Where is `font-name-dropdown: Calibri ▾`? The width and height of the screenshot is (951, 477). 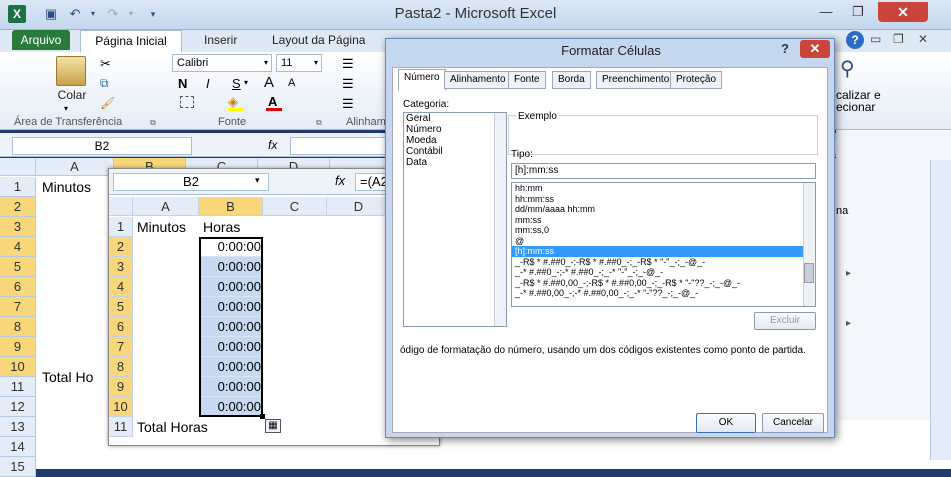
font-name-dropdown: Calibri ▾ is located at coordinates (222, 63).